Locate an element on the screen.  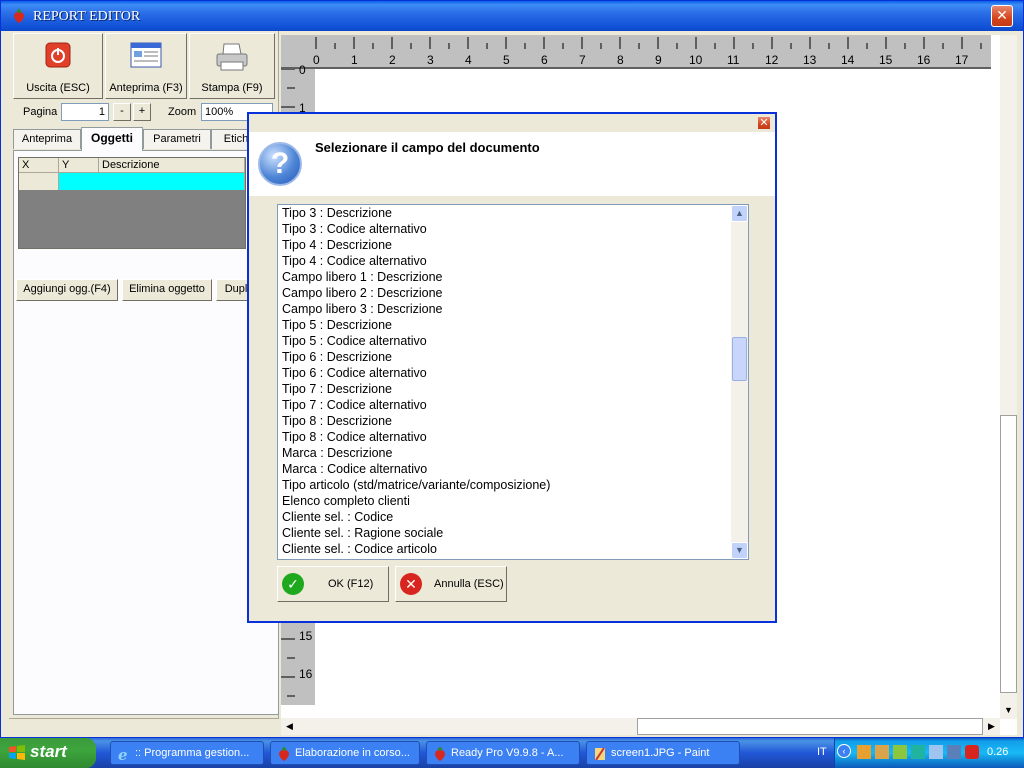
list-item: Tipo 5 : Codice alternativo is located at coordinates (416, 341).